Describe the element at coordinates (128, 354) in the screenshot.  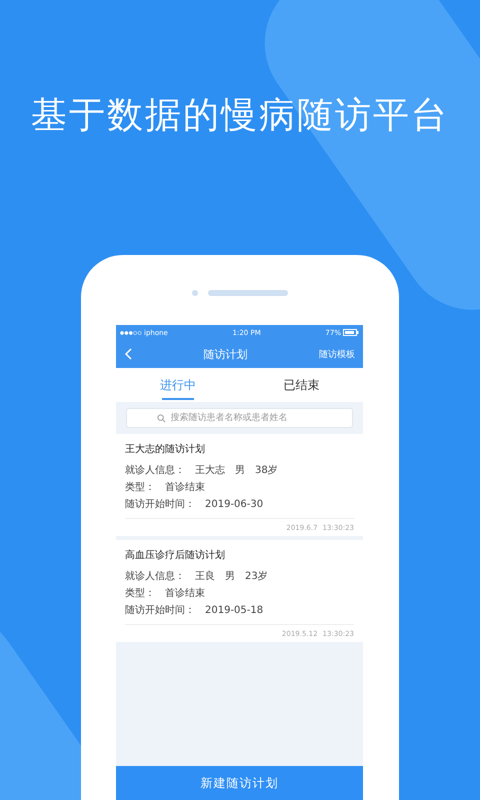
I see `back-icon` at that location.